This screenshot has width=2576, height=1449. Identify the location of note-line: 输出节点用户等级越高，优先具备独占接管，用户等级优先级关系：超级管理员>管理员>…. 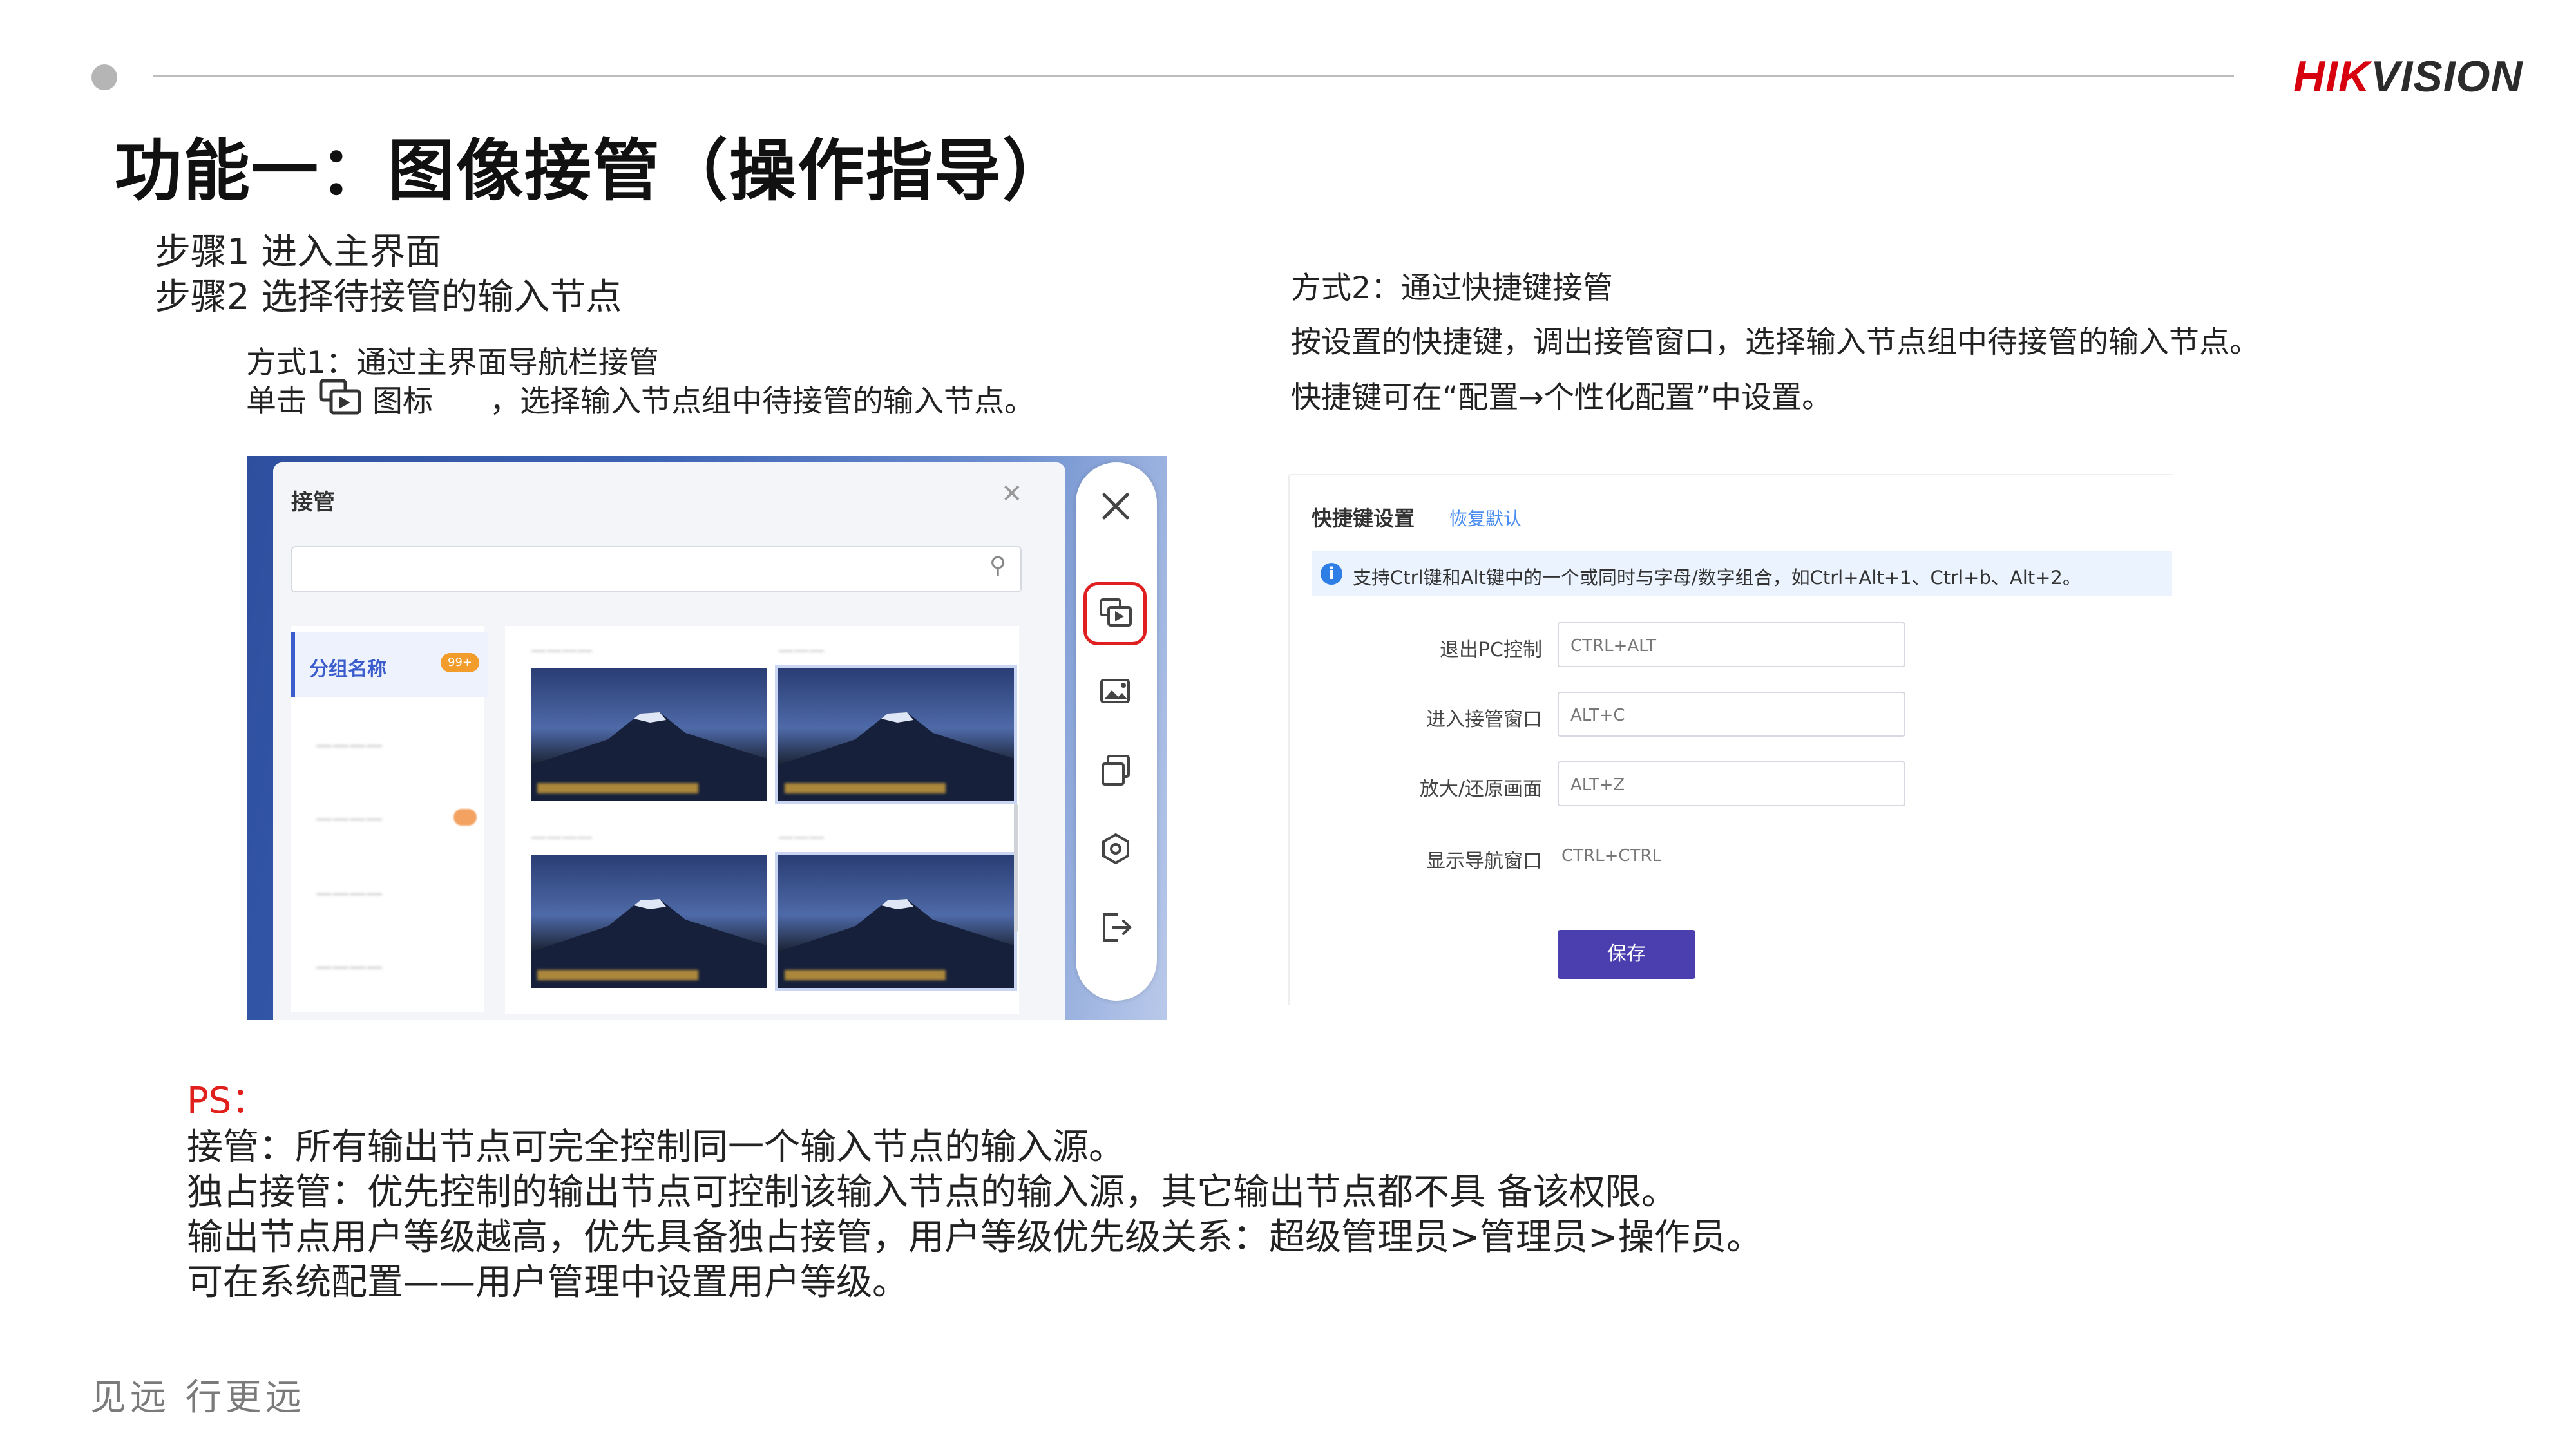
(974, 1237).